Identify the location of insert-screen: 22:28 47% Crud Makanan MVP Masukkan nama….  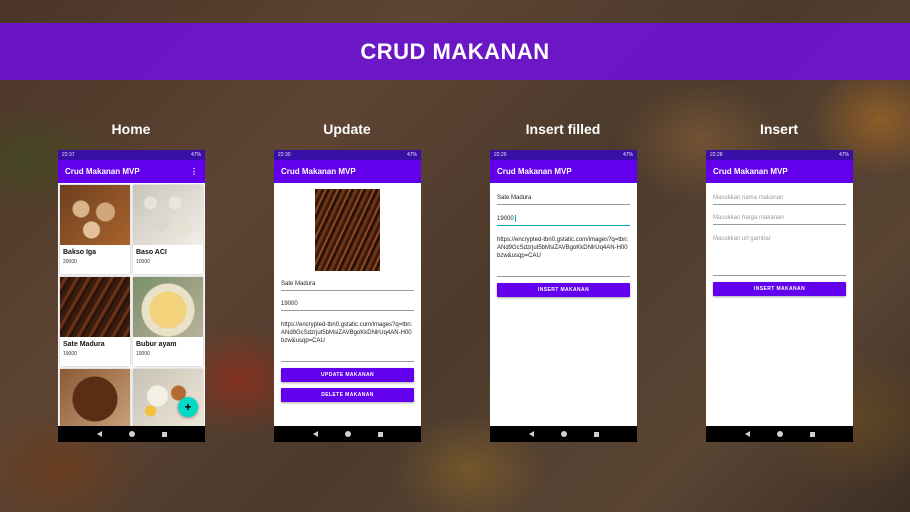
(779, 296).